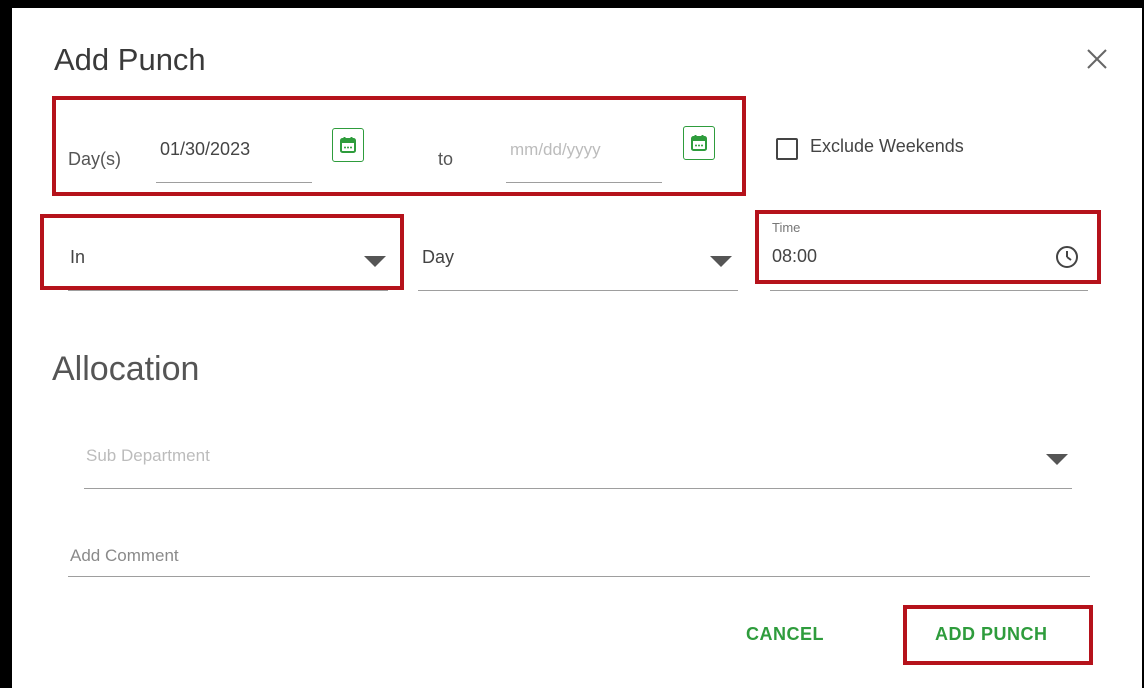  I want to click on start-date-input: 01/30/2023, so click(234, 156).